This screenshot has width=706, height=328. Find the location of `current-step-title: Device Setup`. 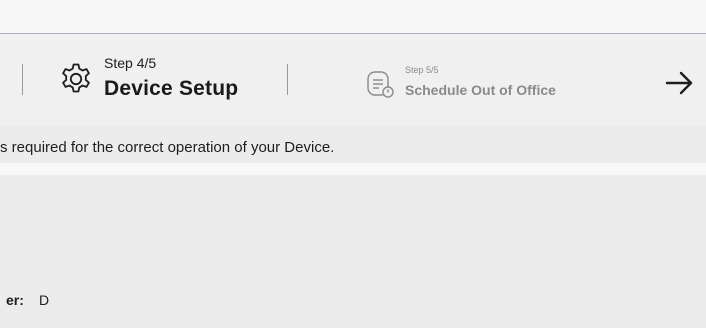

current-step-title: Device Setup is located at coordinates (171, 88).